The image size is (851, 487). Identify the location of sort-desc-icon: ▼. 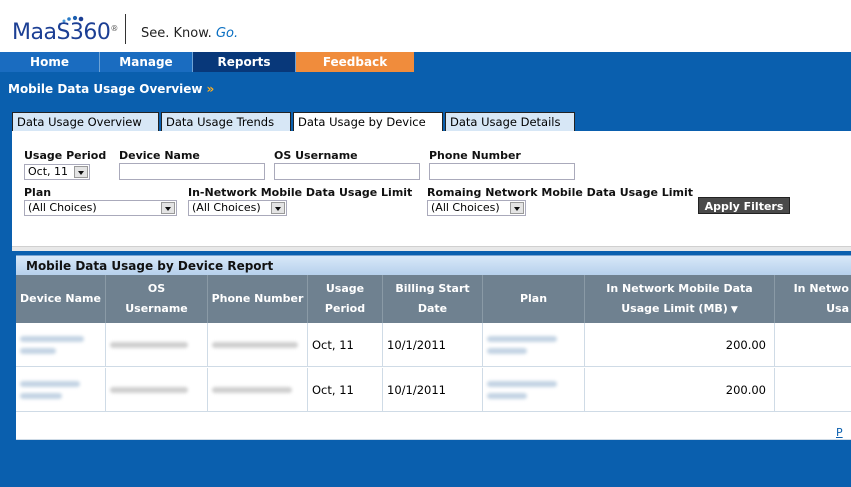
(734, 310).